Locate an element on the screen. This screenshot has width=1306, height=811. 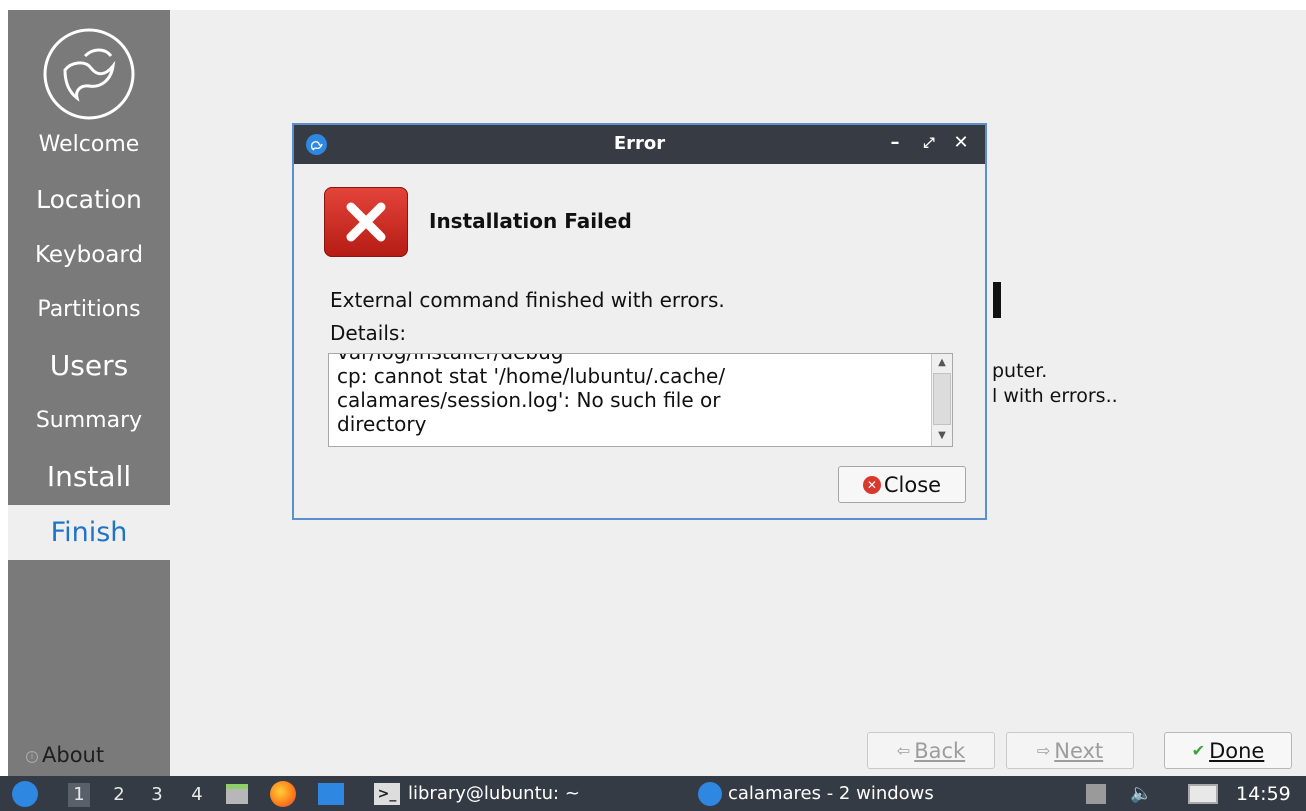
done-button: ✔ Done is located at coordinates (1228, 750).